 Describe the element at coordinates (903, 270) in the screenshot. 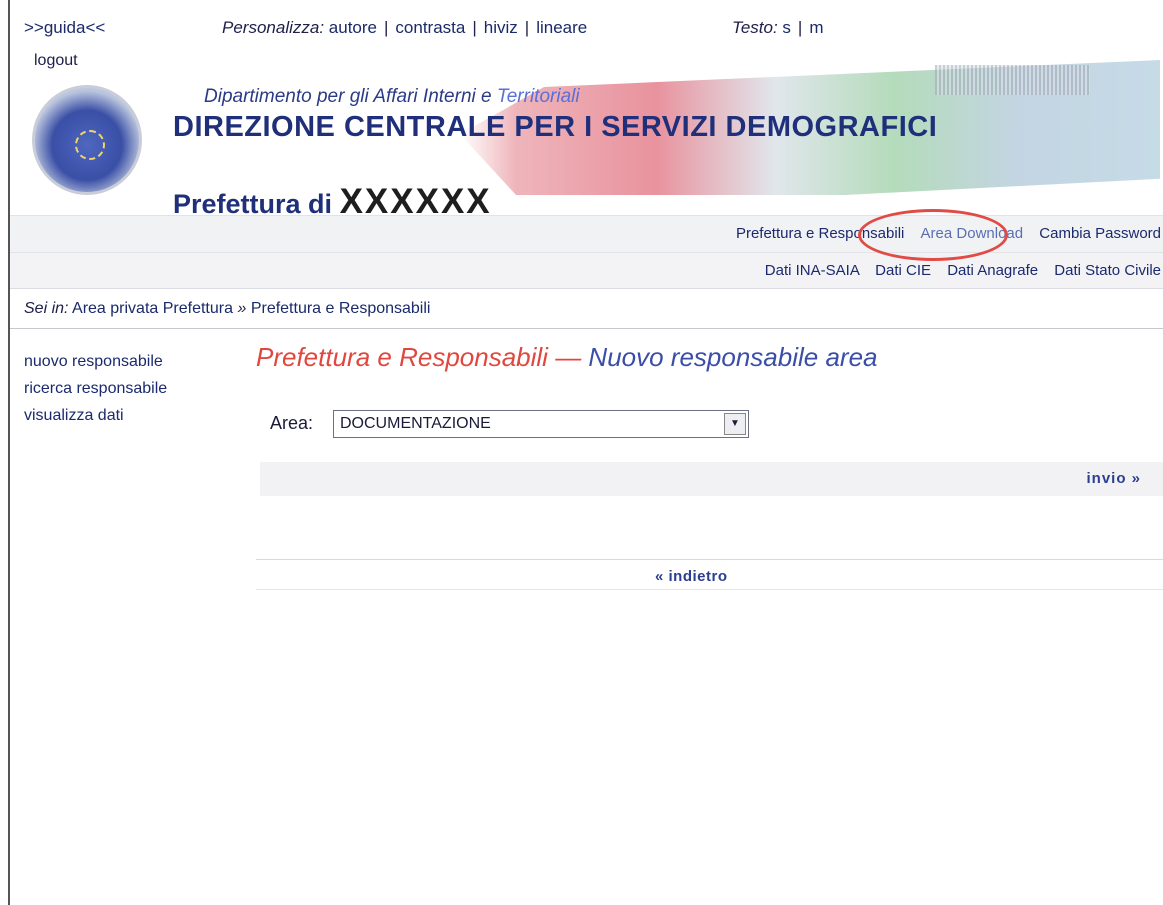

I see `nav-dati-cie: Dati CIE` at that location.